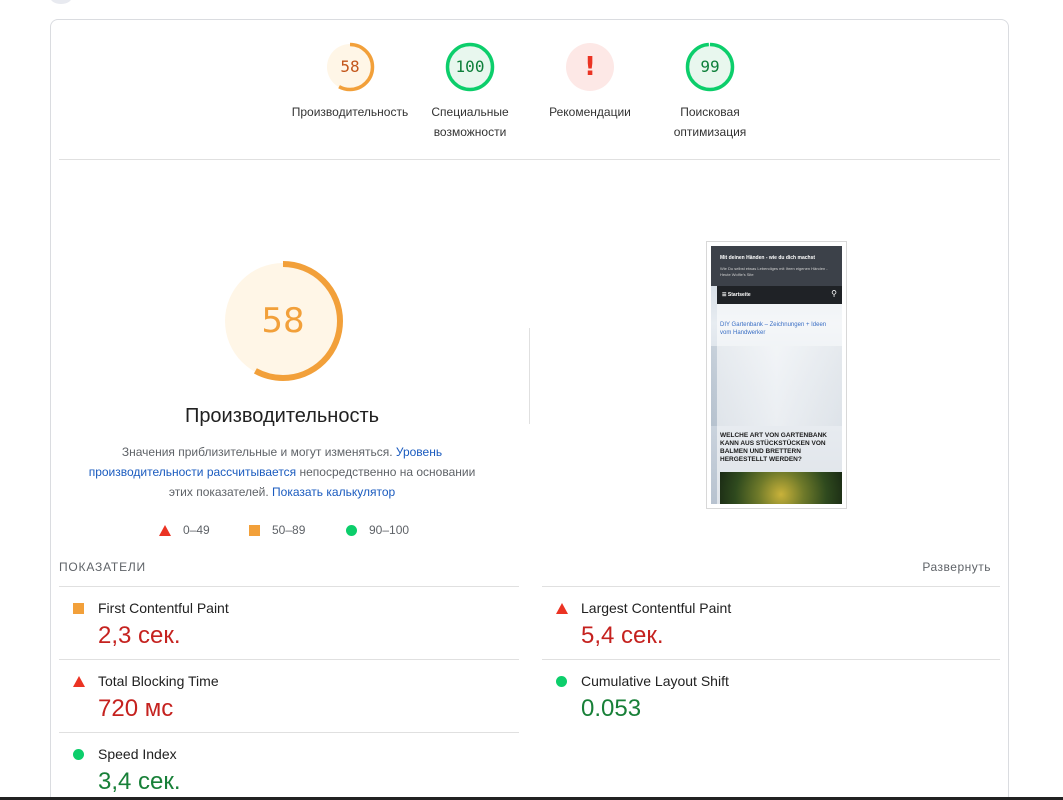  What do you see at coordinates (611, 708) in the screenshot?
I see `metric-cls-value: 0.053` at bounding box center [611, 708].